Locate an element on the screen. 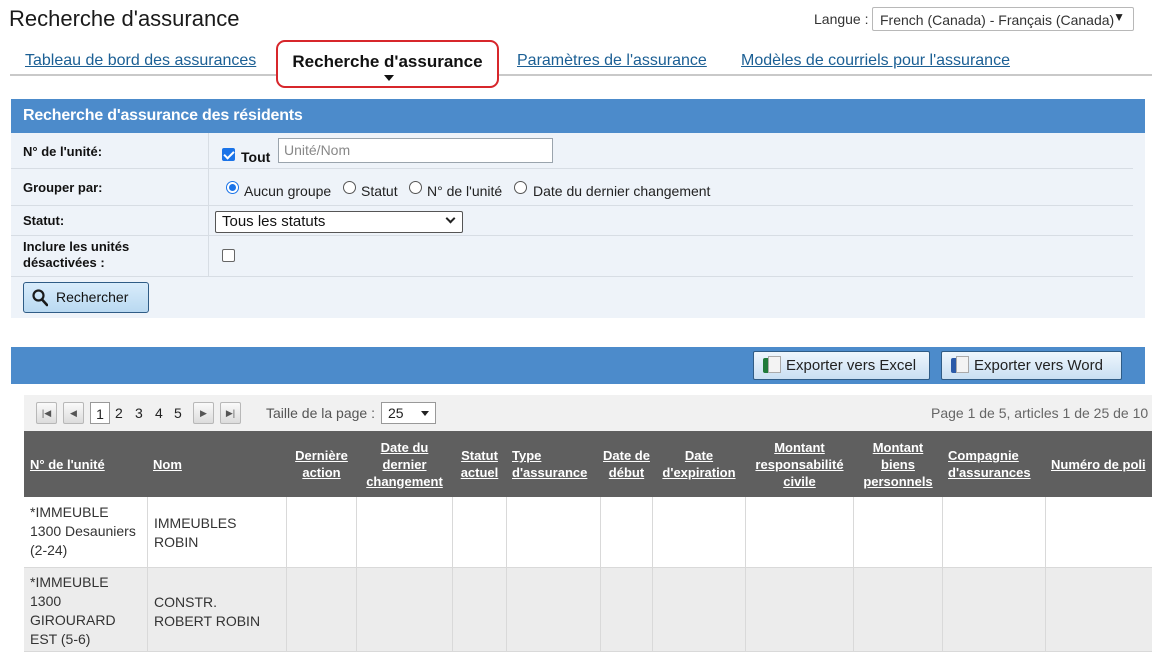 This screenshot has width=1152, height=652. status-row: Statut: is located at coordinates (572, 221).